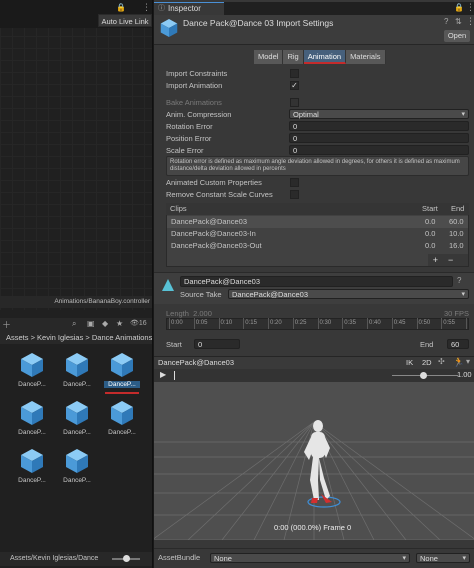  Describe the element at coordinates (440, 260) in the screenshot. I see `add-clip-button: +` at that location.